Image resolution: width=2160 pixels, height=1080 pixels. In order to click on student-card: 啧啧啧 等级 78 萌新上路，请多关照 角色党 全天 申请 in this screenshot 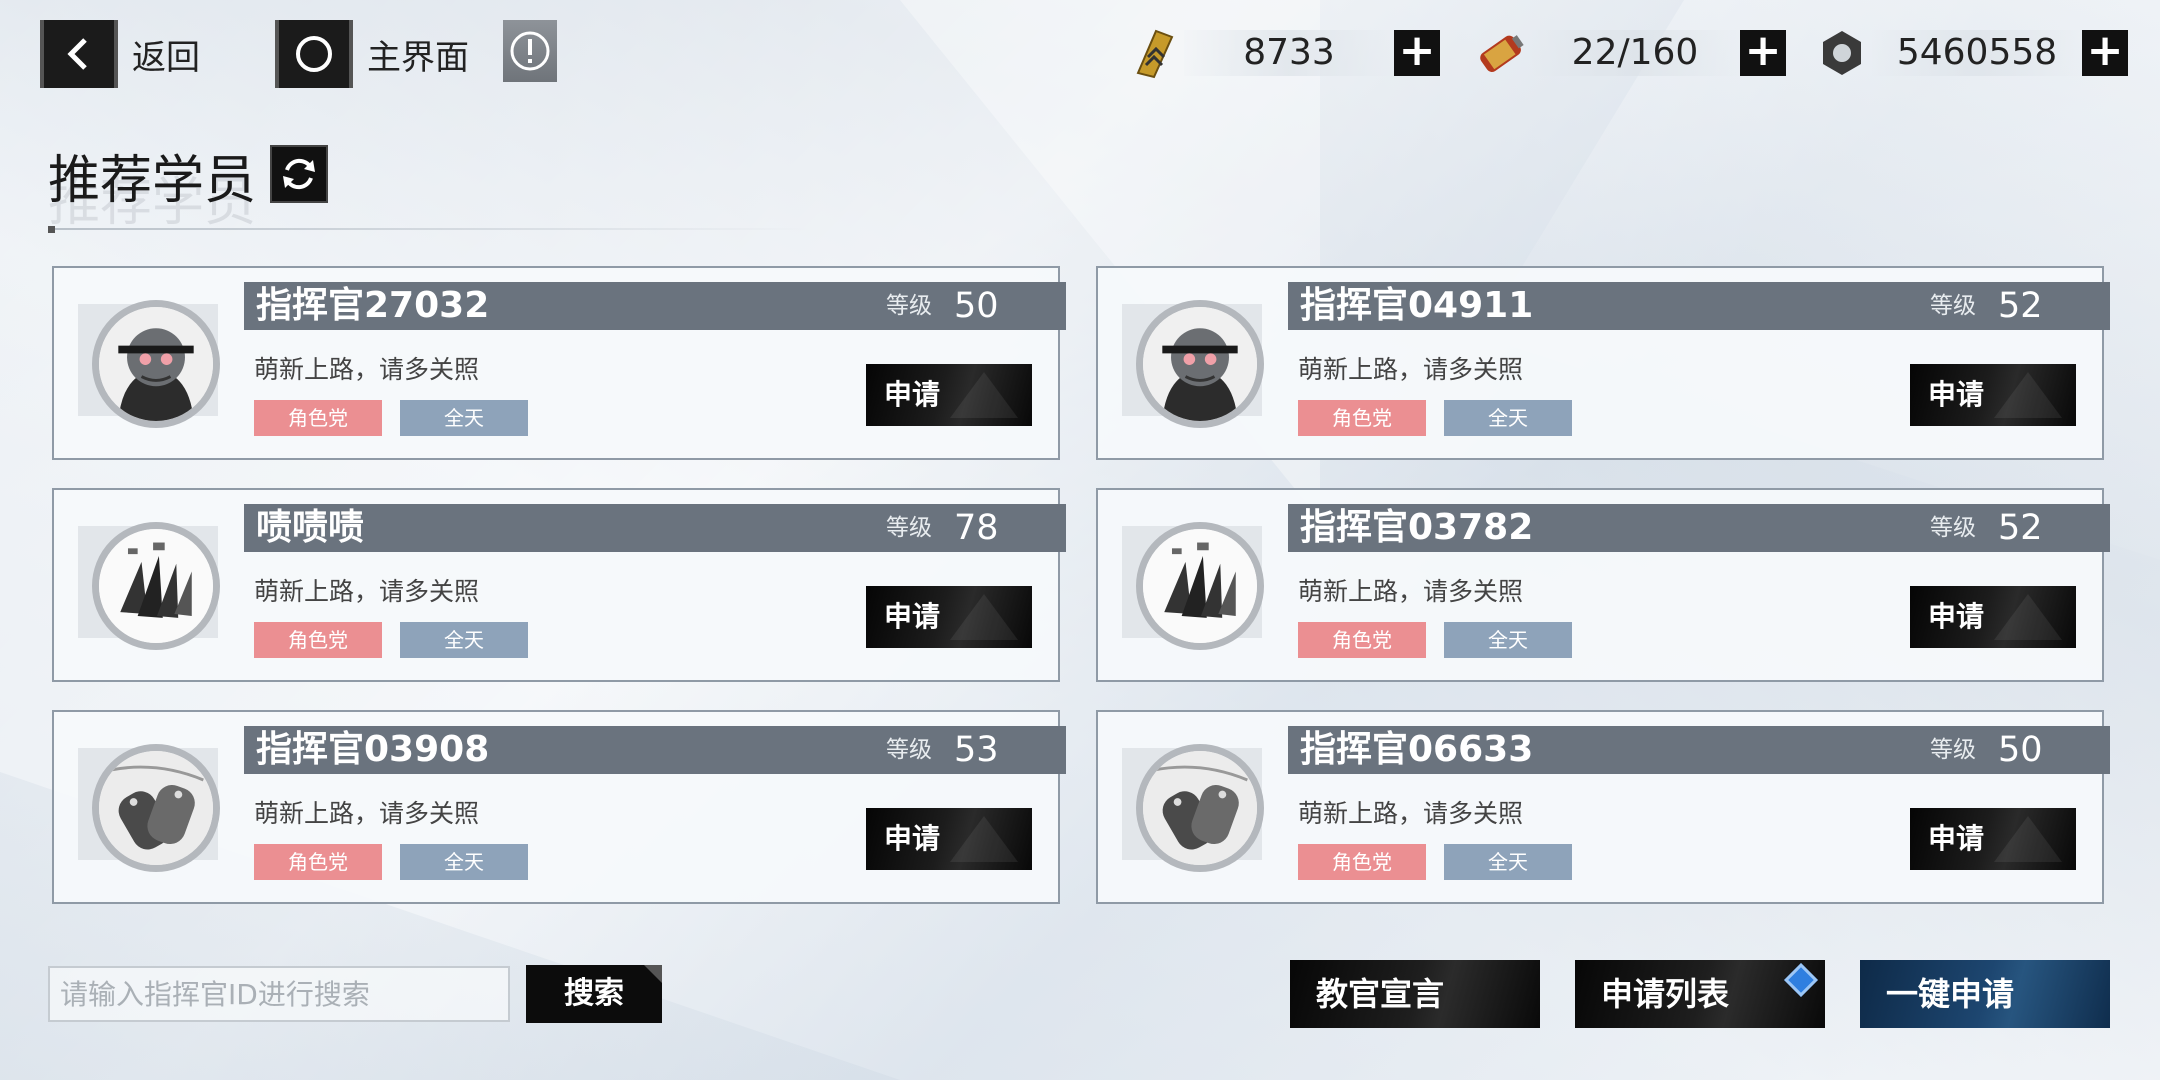, I will do `click(559, 585)`.